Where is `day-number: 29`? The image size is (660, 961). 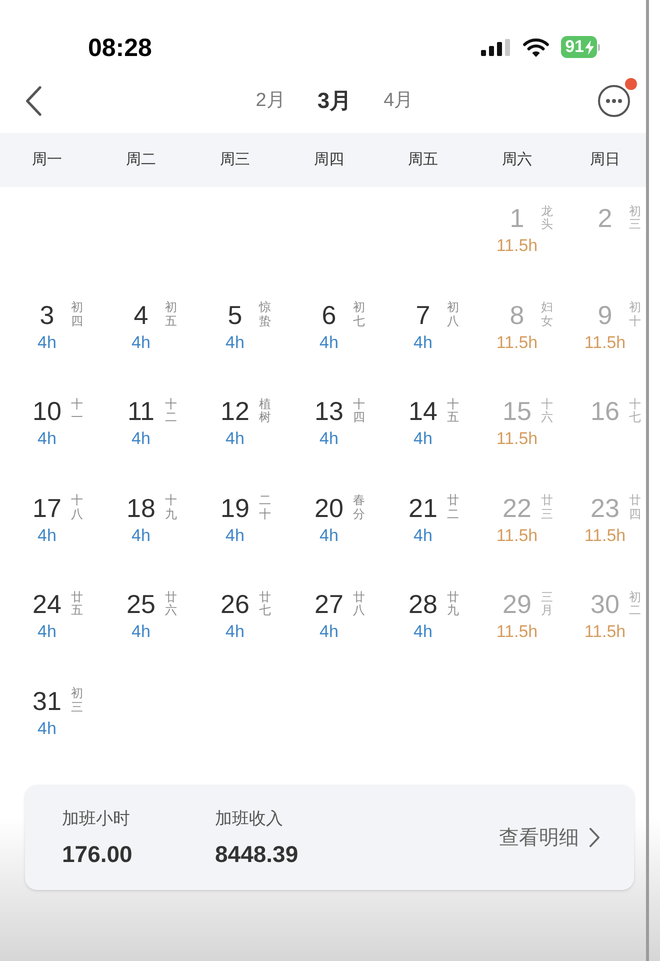
day-number: 29 is located at coordinates (517, 604).